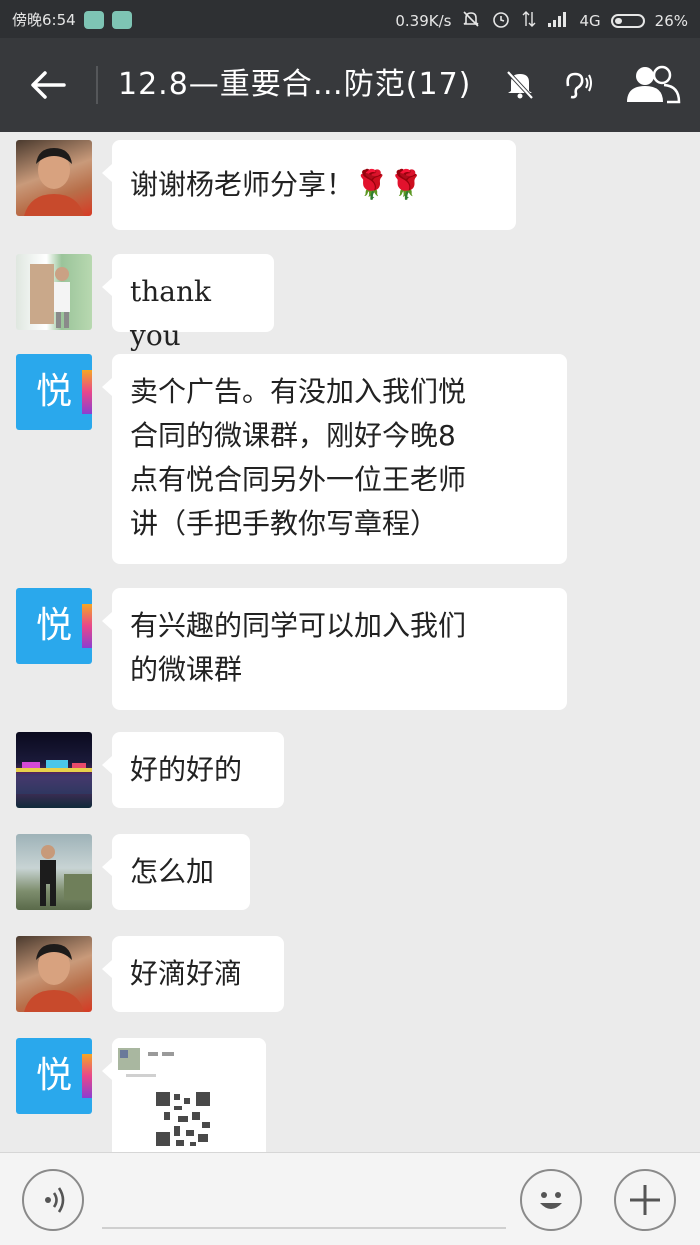  What do you see at coordinates (298, 479) in the screenshot?
I see `message-text-line: 点有悦合同另外一位王老师` at bounding box center [298, 479].